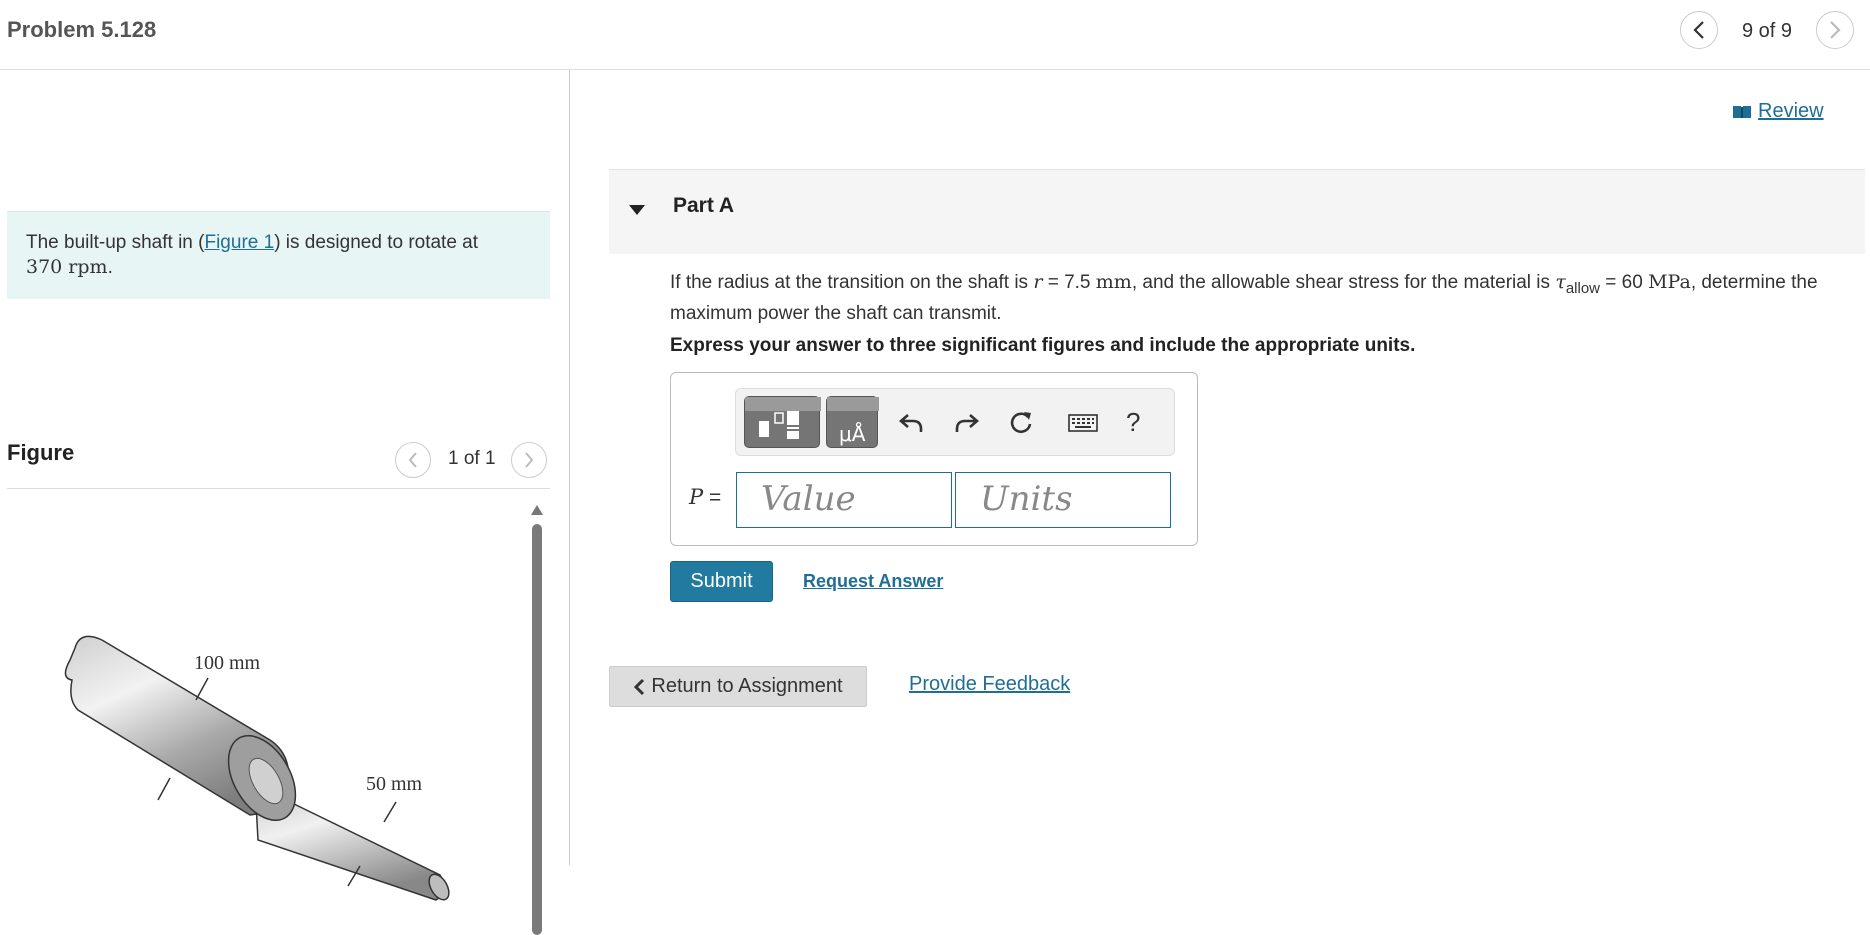 Image resolution: width=1870 pixels, height=935 pixels. What do you see at coordinates (1133, 422) in the screenshot?
I see `help-button: ?` at bounding box center [1133, 422].